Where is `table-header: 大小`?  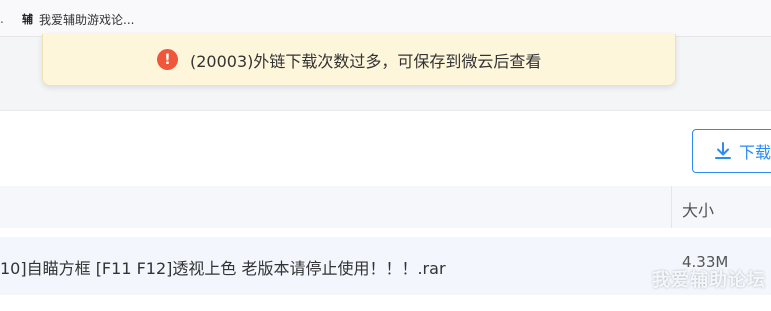 table-header: 大小 is located at coordinates (385, 207).